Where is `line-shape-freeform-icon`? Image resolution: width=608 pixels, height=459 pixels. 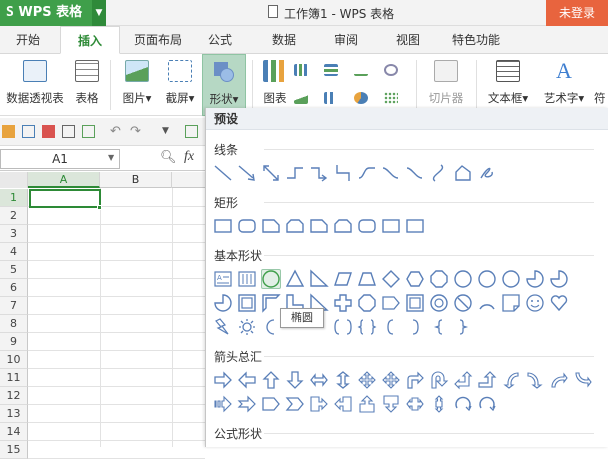
line-shape-freeform-icon is located at coordinates (463, 173).